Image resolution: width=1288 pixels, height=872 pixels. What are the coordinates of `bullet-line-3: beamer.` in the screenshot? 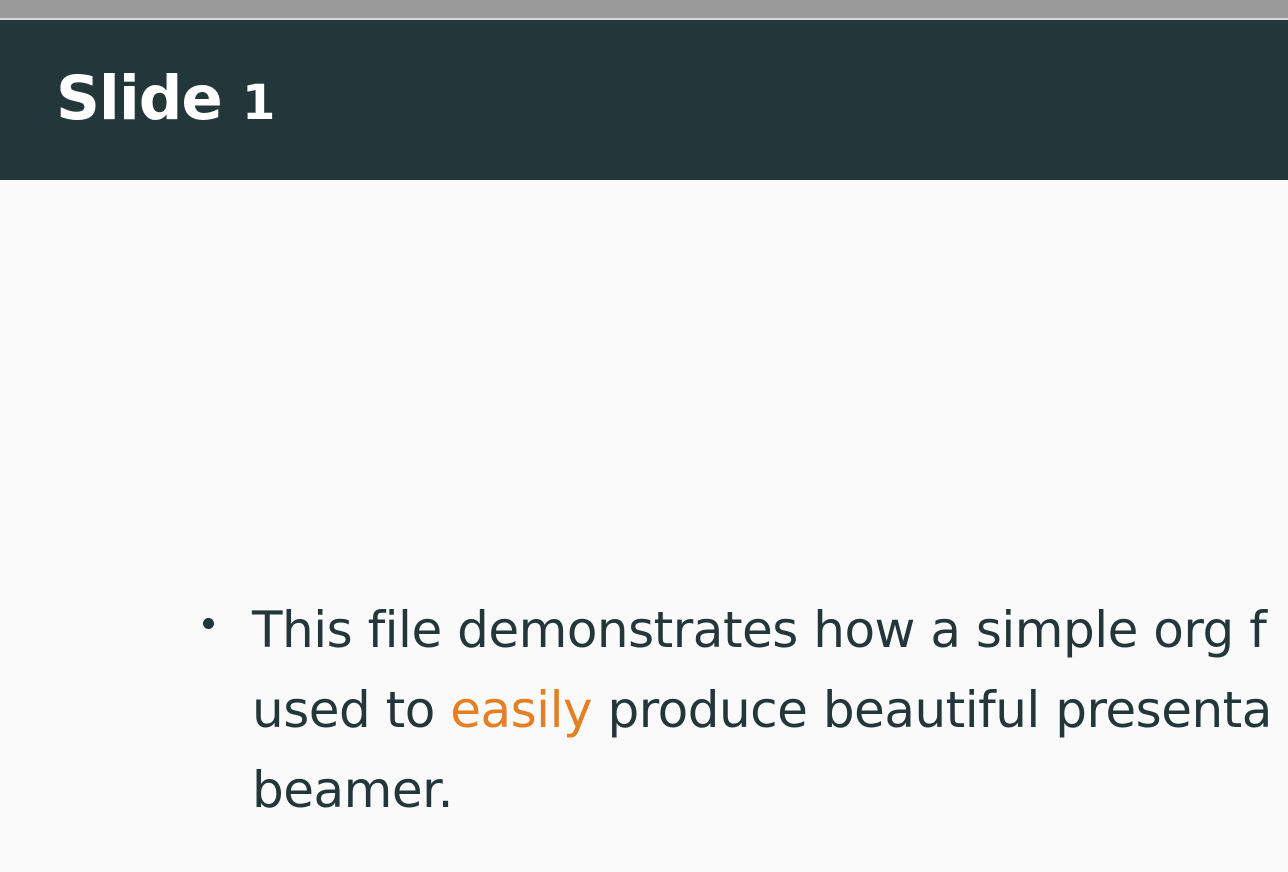 It's located at (352, 790).